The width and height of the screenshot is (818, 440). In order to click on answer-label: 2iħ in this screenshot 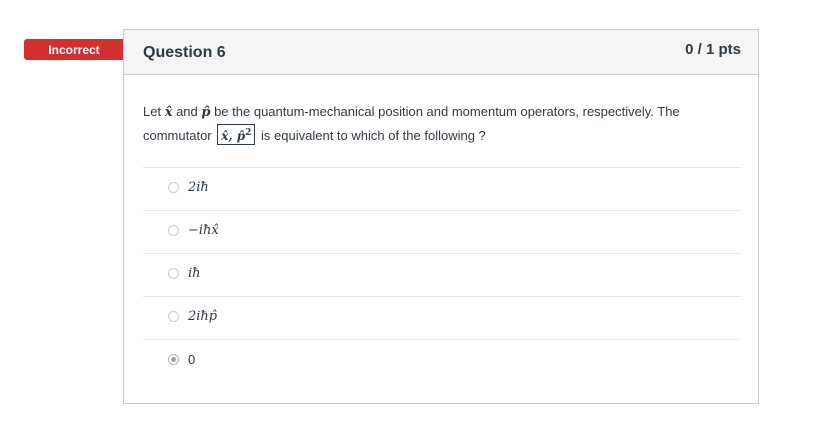, I will do `click(198, 187)`.